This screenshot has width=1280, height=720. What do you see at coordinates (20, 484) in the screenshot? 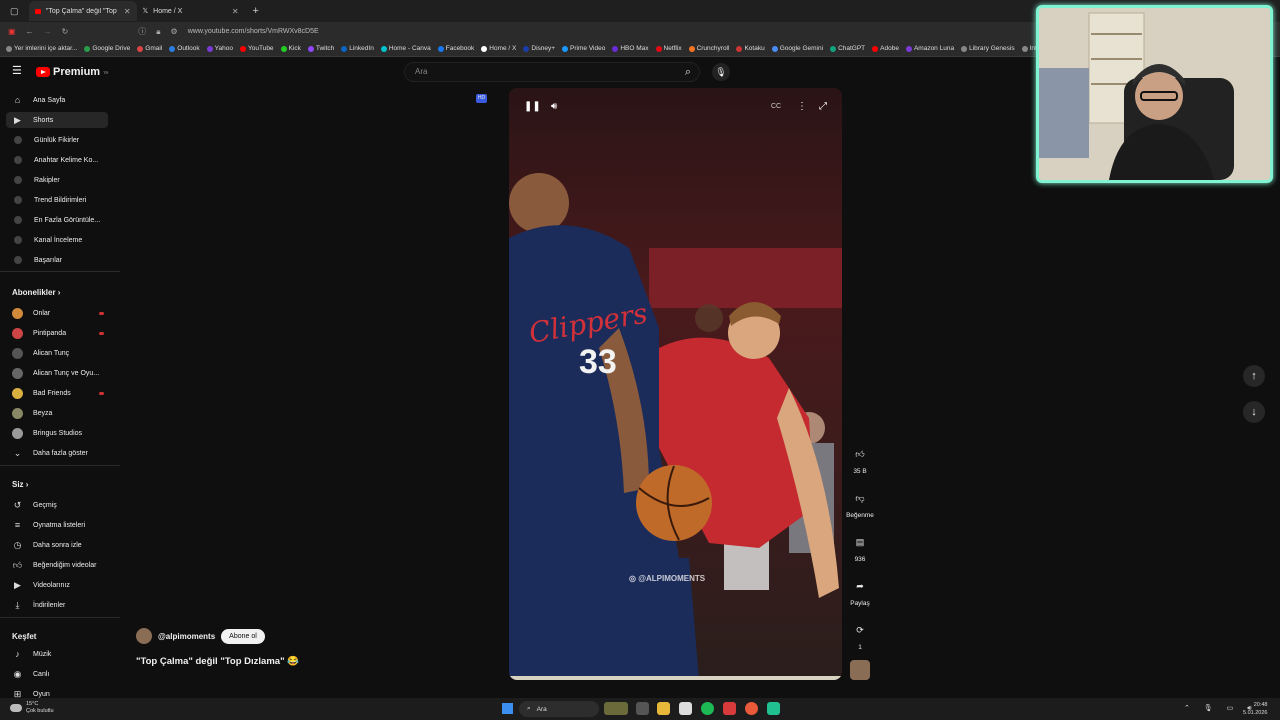
I see `you-header: Siz ›` at bounding box center [20, 484].